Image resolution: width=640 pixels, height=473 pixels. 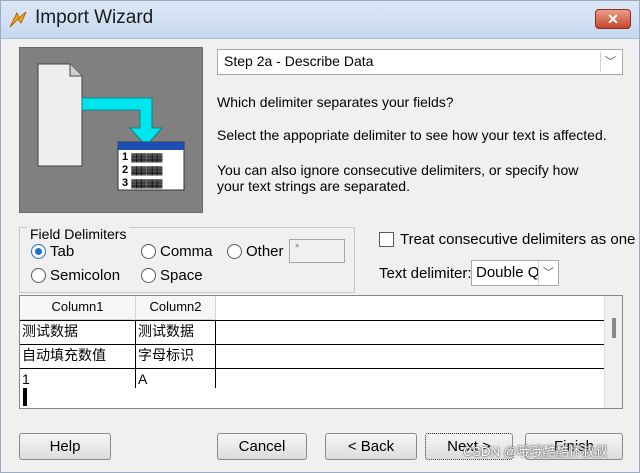 I want to click on title-bar: Import Wizard ✕, so click(x=320, y=20).